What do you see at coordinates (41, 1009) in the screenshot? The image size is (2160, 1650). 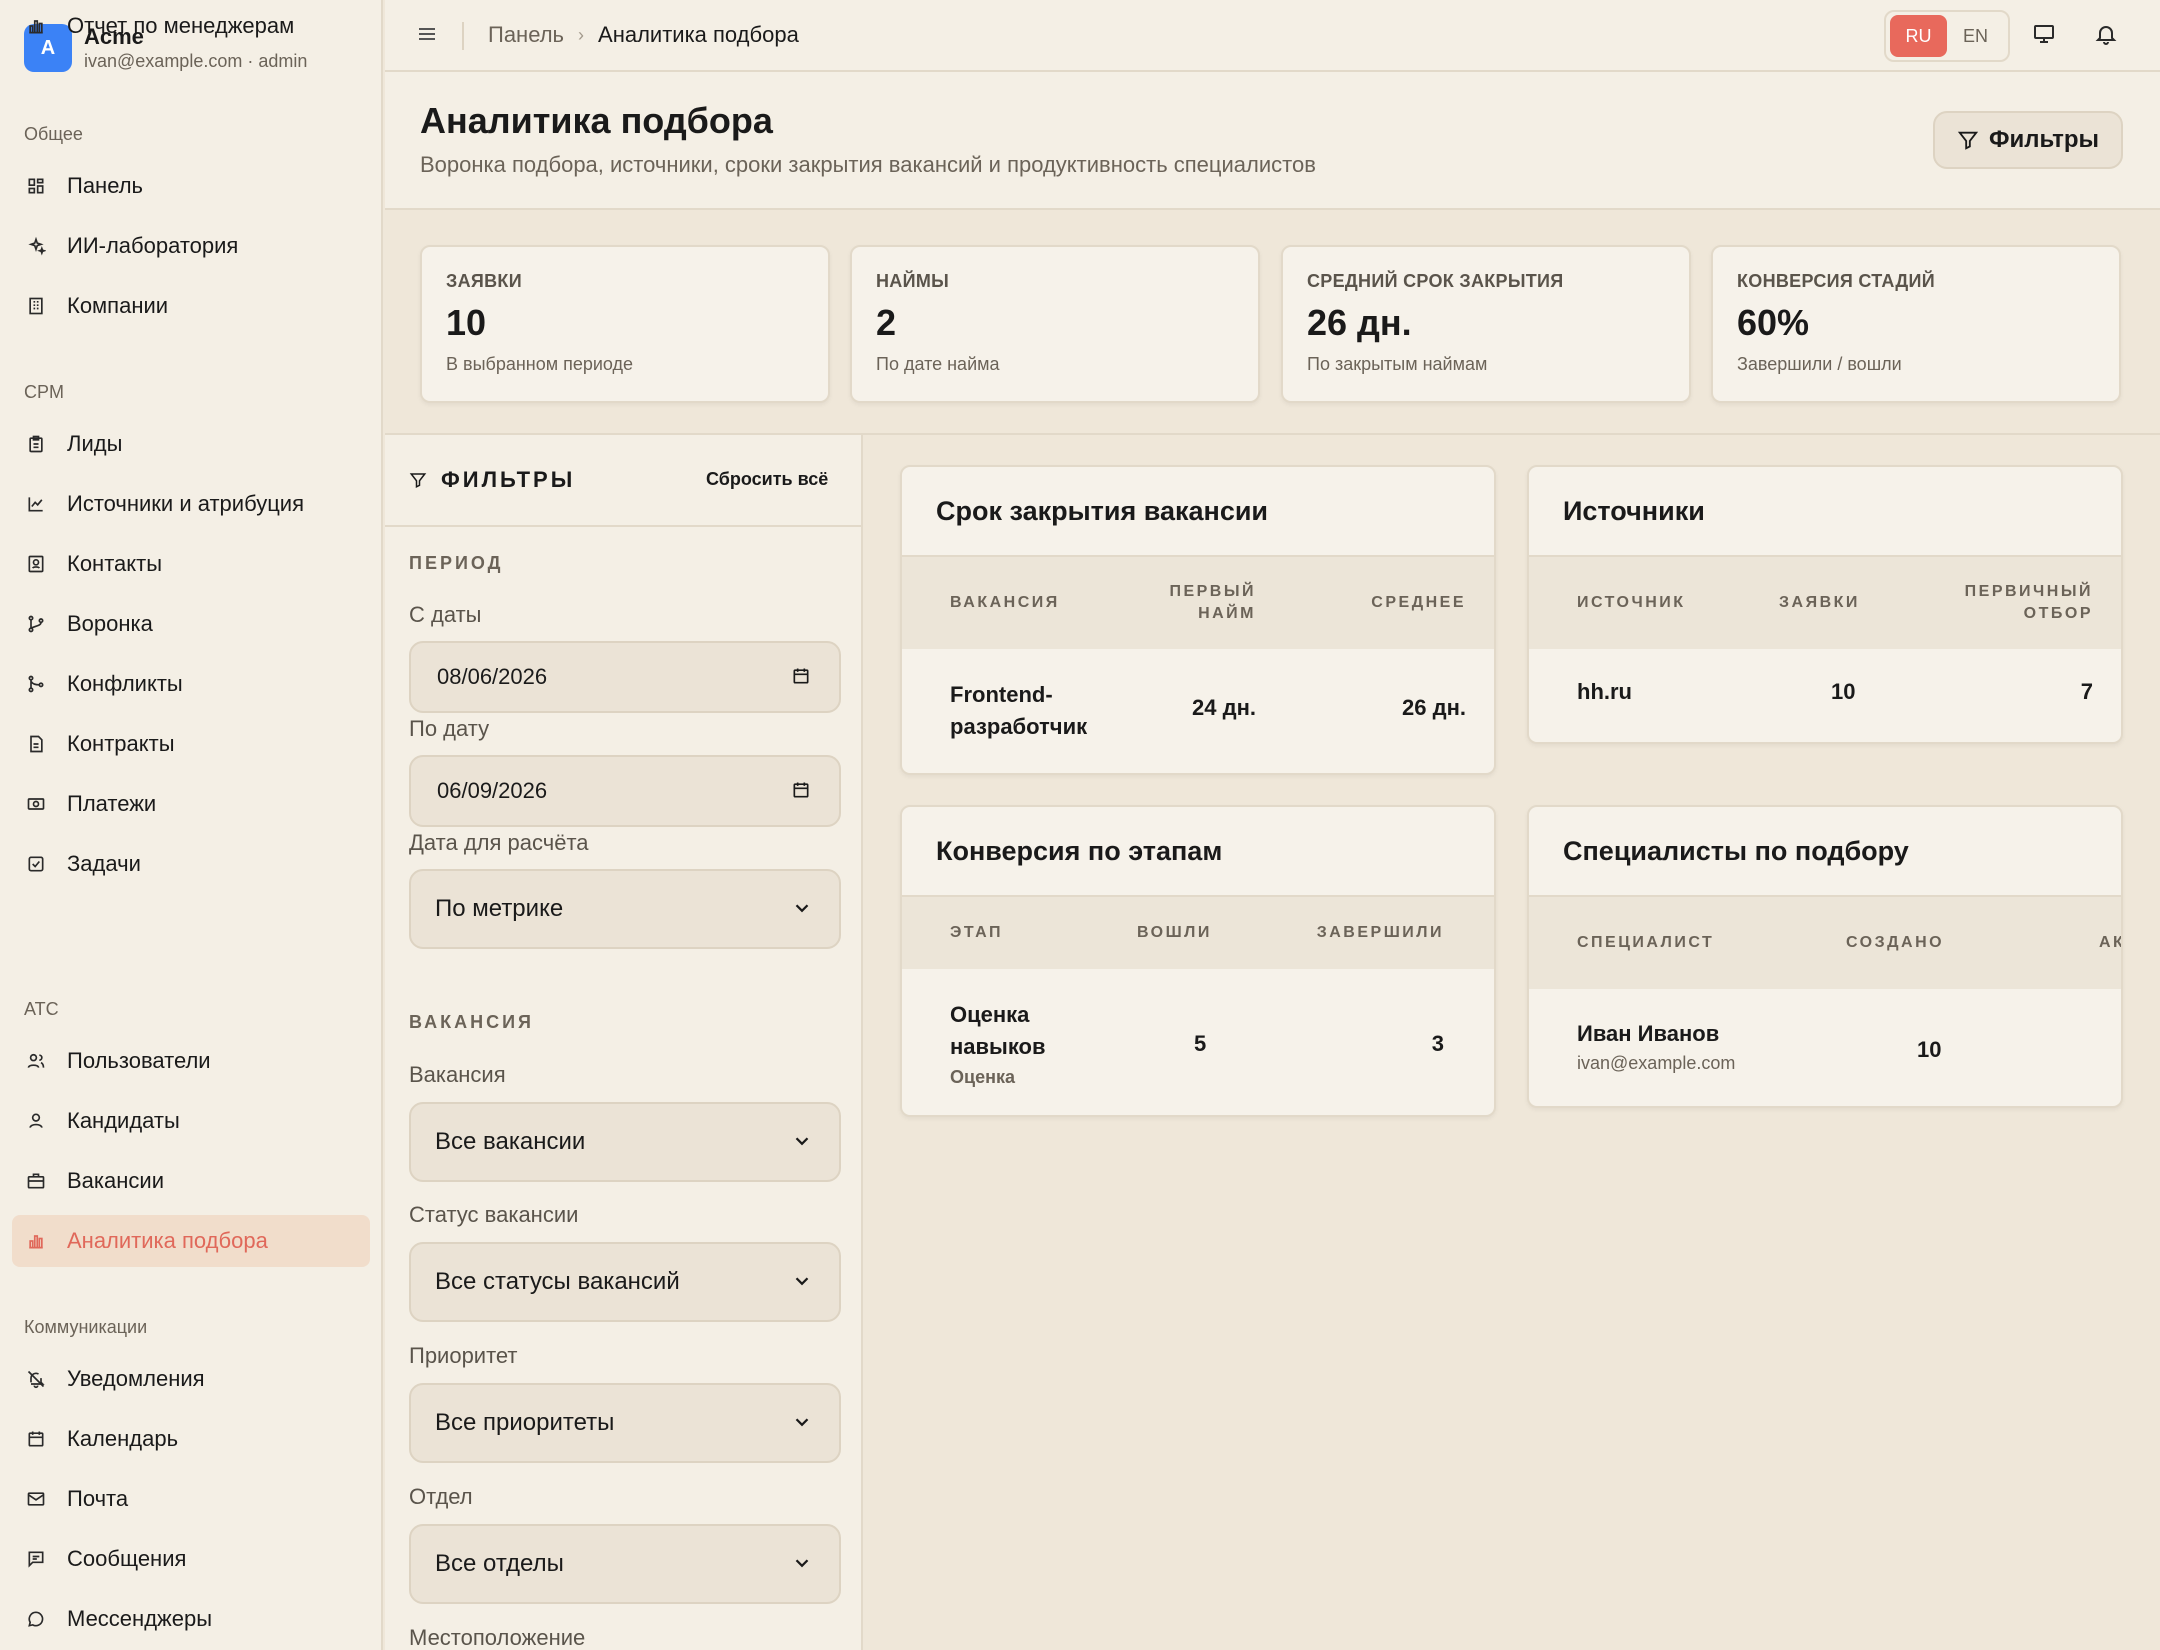 I see `sidebar-section-title: ATC` at bounding box center [41, 1009].